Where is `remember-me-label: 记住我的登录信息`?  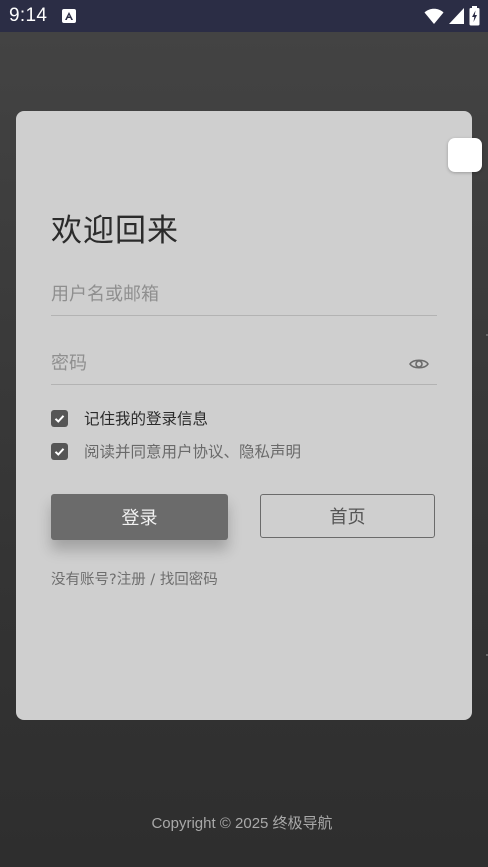 remember-me-label: 记住我的登录信息 is located at coordinates (146, 419).